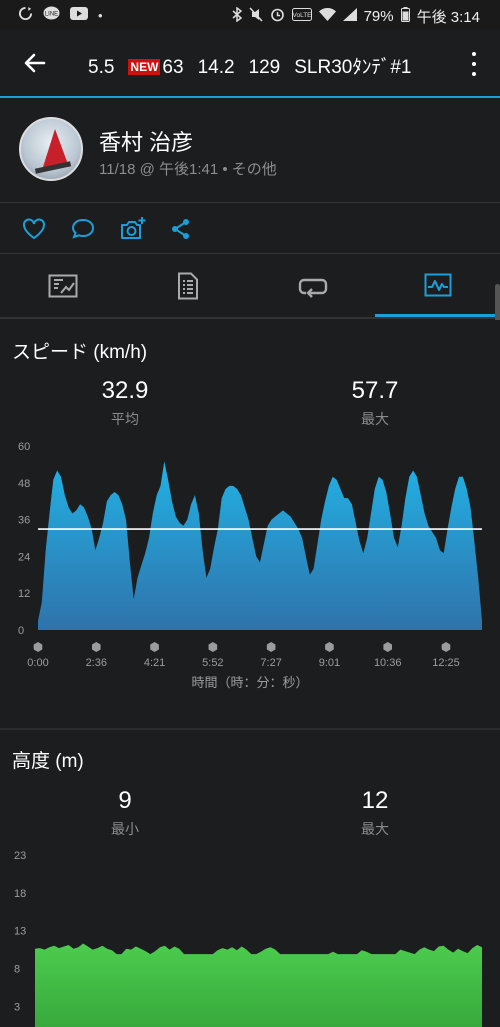  I want to click on comment-icon, so click(83, 228).